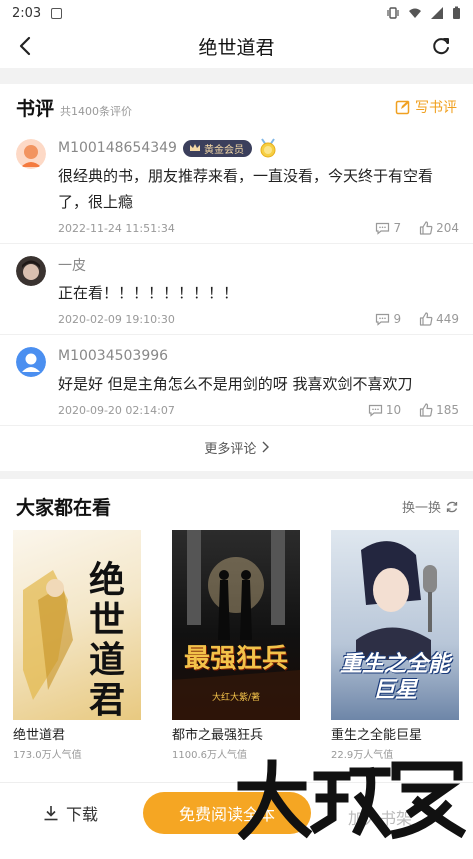 This screenshot has width=473, height=859. What do you see at coordinates (236, 13) in the screenshot?
I see `status-bar: 2:03` at bounding box center [236, 13].